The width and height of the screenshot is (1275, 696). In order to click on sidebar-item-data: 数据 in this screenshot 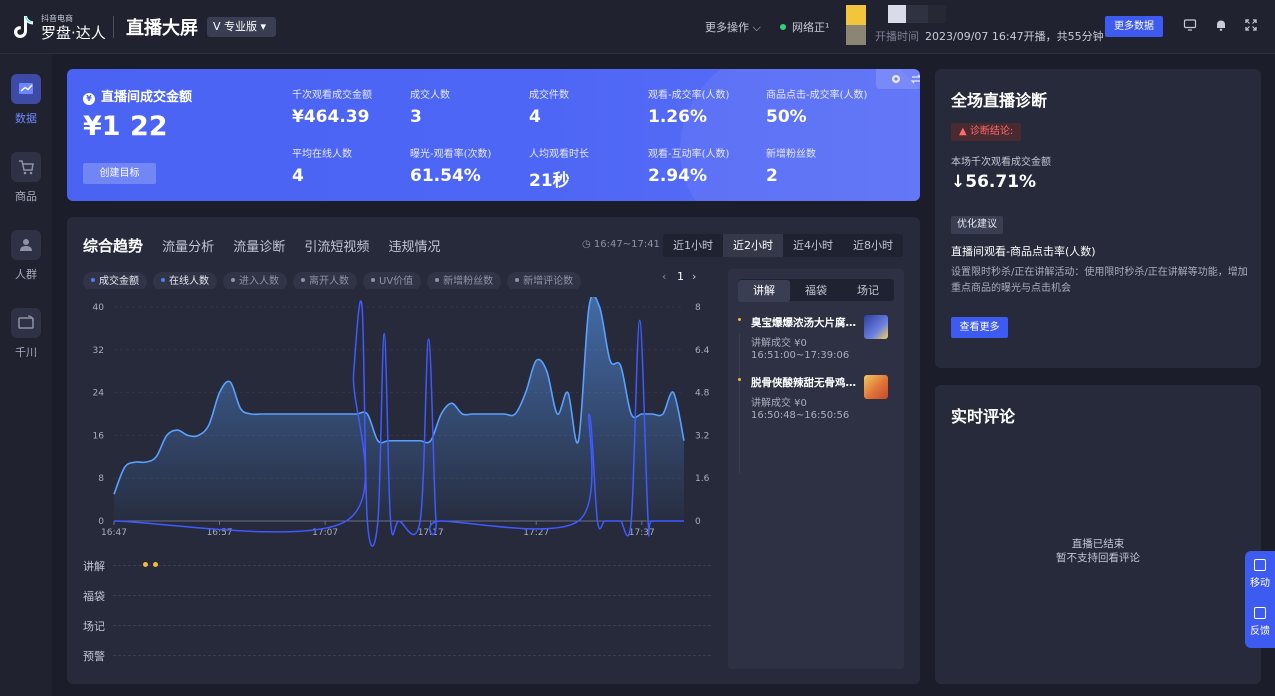, I will do `click(26, 100)`.